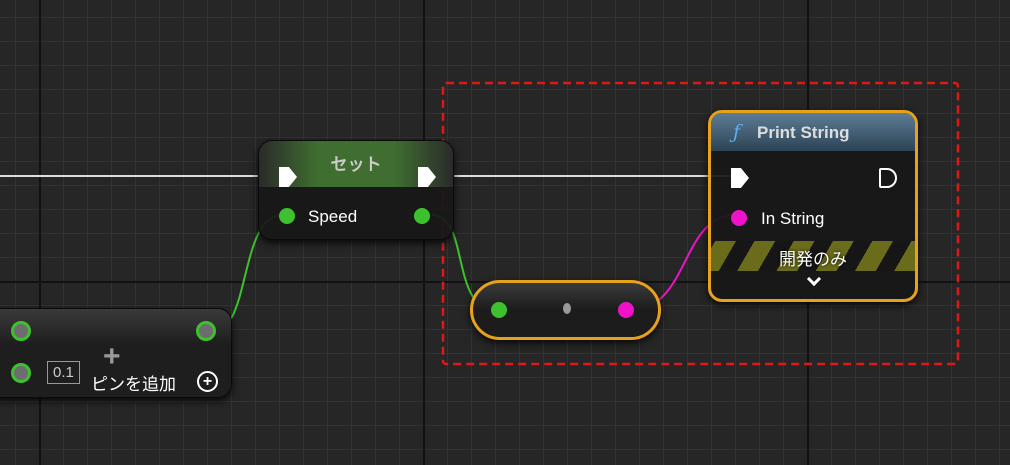 The width and height of the screenshot is (1010, 465). I want to click on float-in-pin, so click(499, 310).